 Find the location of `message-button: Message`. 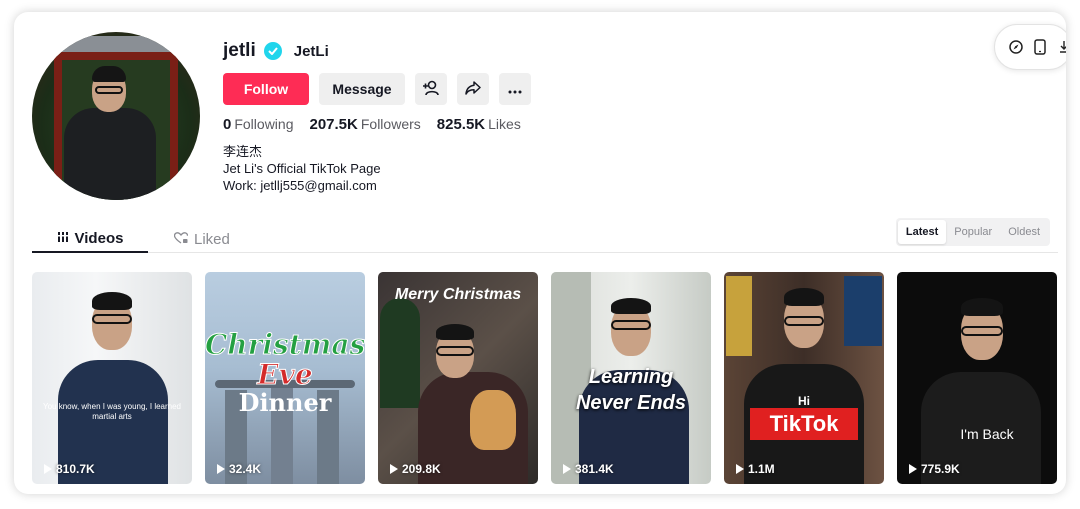

message-button: Message is located at coordinates (362, 89).